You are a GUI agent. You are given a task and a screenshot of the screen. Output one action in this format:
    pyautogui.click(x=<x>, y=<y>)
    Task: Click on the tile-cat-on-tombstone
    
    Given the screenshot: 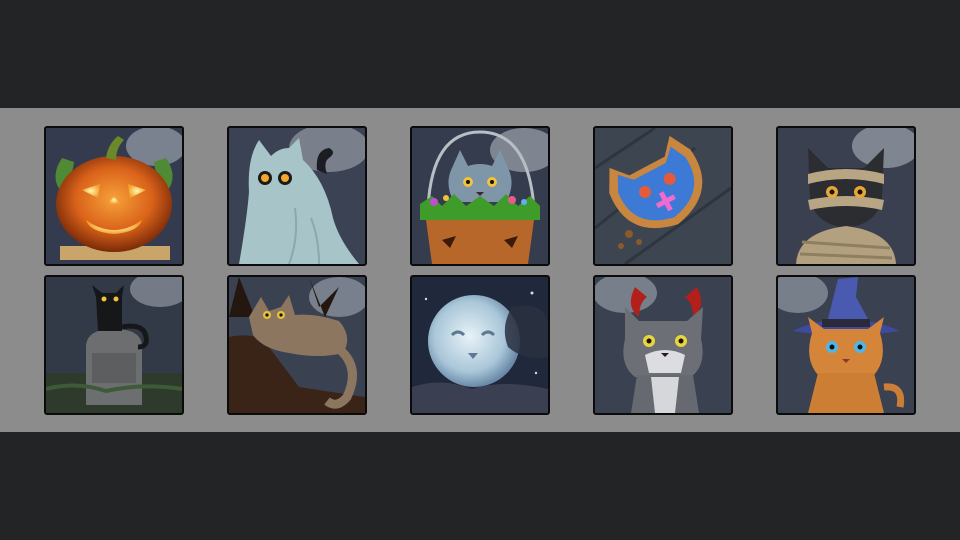 What is the action you would take?
    pyautogui.click(x=114, y=345)
    